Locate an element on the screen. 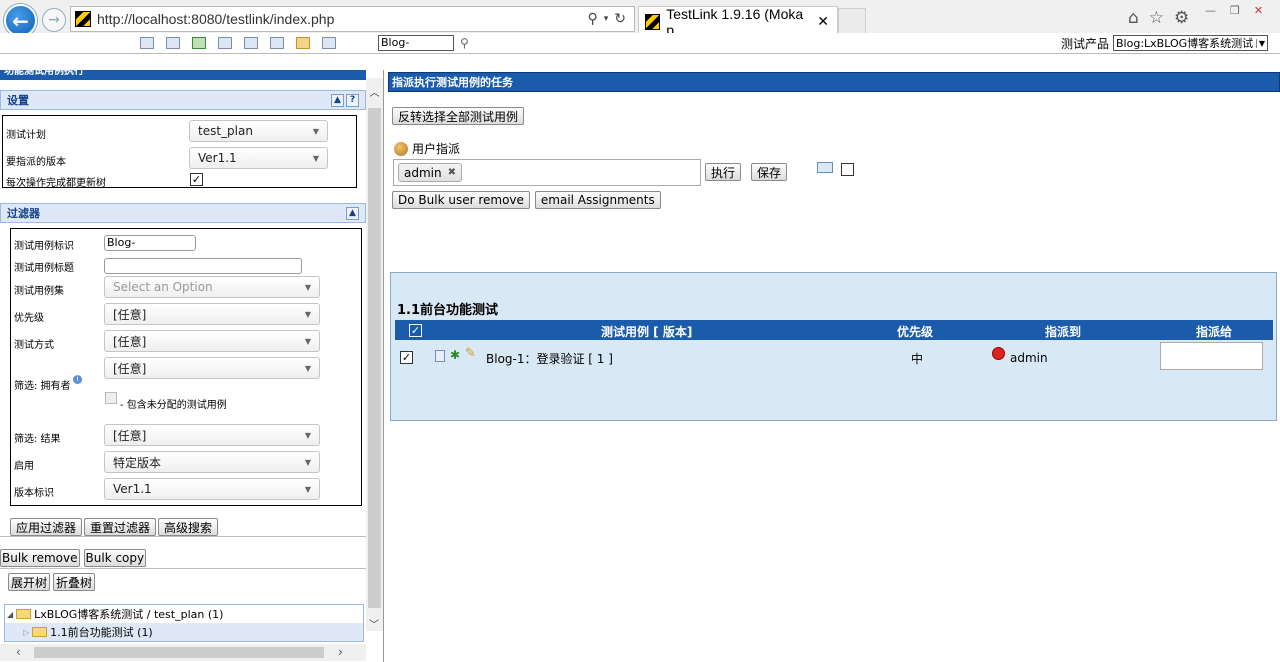 The height and width of the screenshot is (662, 1280). result-select: [任意] ▼ is located at coordinates (212, 435).